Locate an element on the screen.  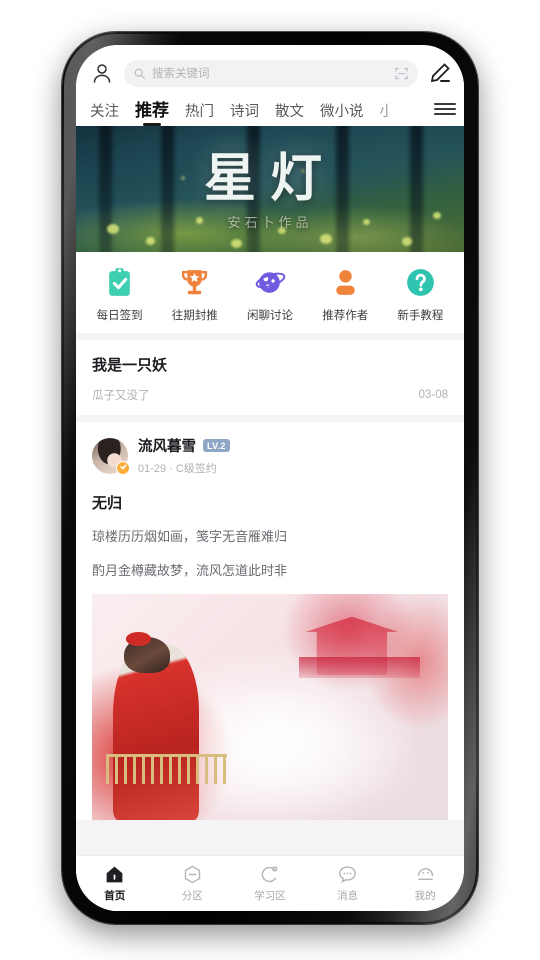
search-icon is located at coordinates (139, 73).